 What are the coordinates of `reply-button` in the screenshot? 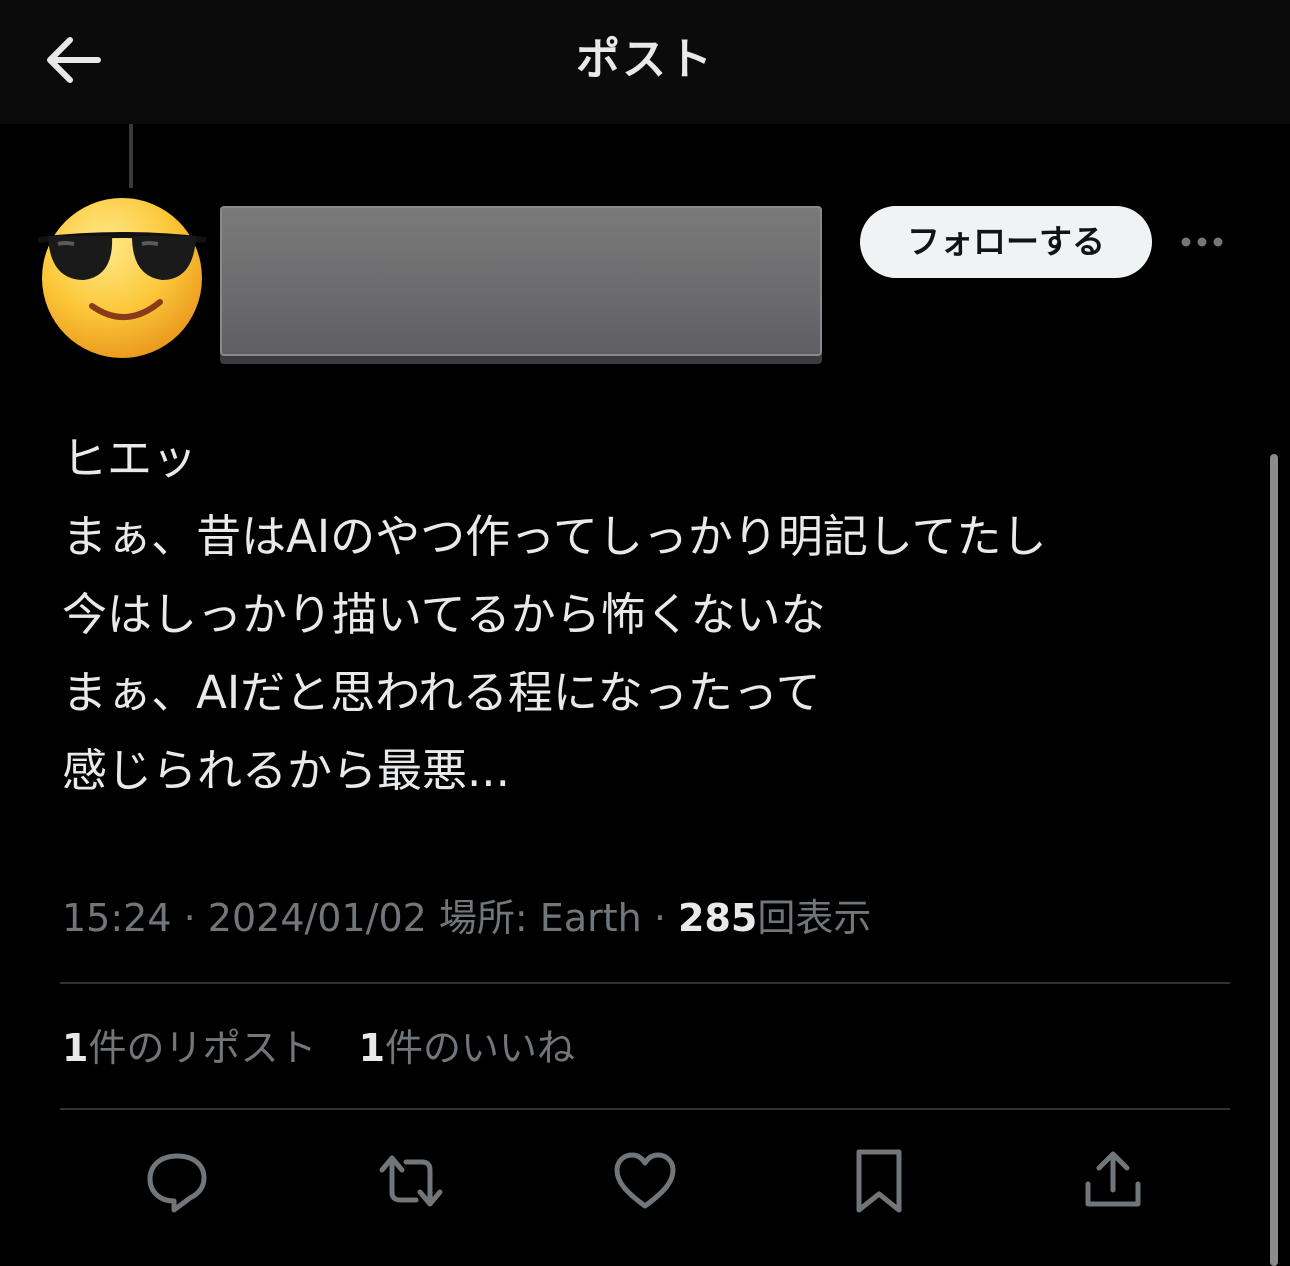 It's located at (177, 1181).